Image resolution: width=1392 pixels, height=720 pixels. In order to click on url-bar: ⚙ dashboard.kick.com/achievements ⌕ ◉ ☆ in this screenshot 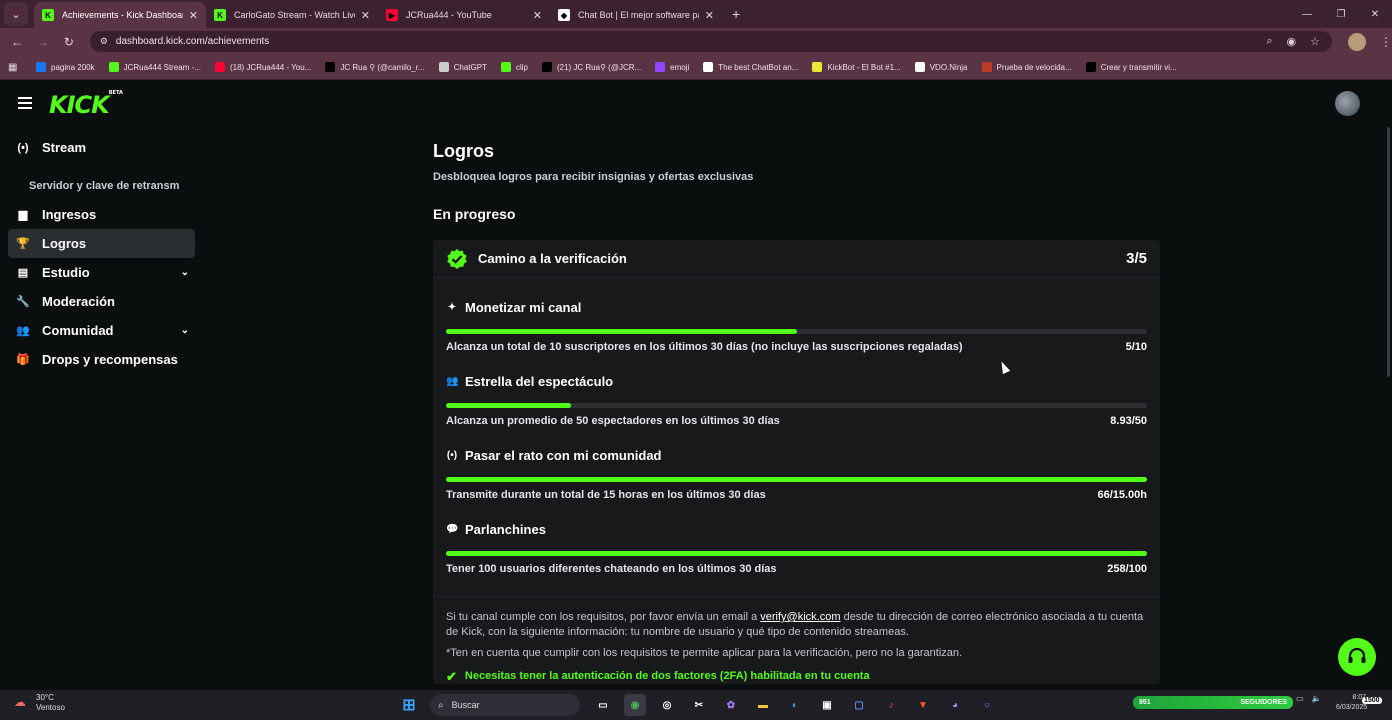, I will do `click(711, 41)`.